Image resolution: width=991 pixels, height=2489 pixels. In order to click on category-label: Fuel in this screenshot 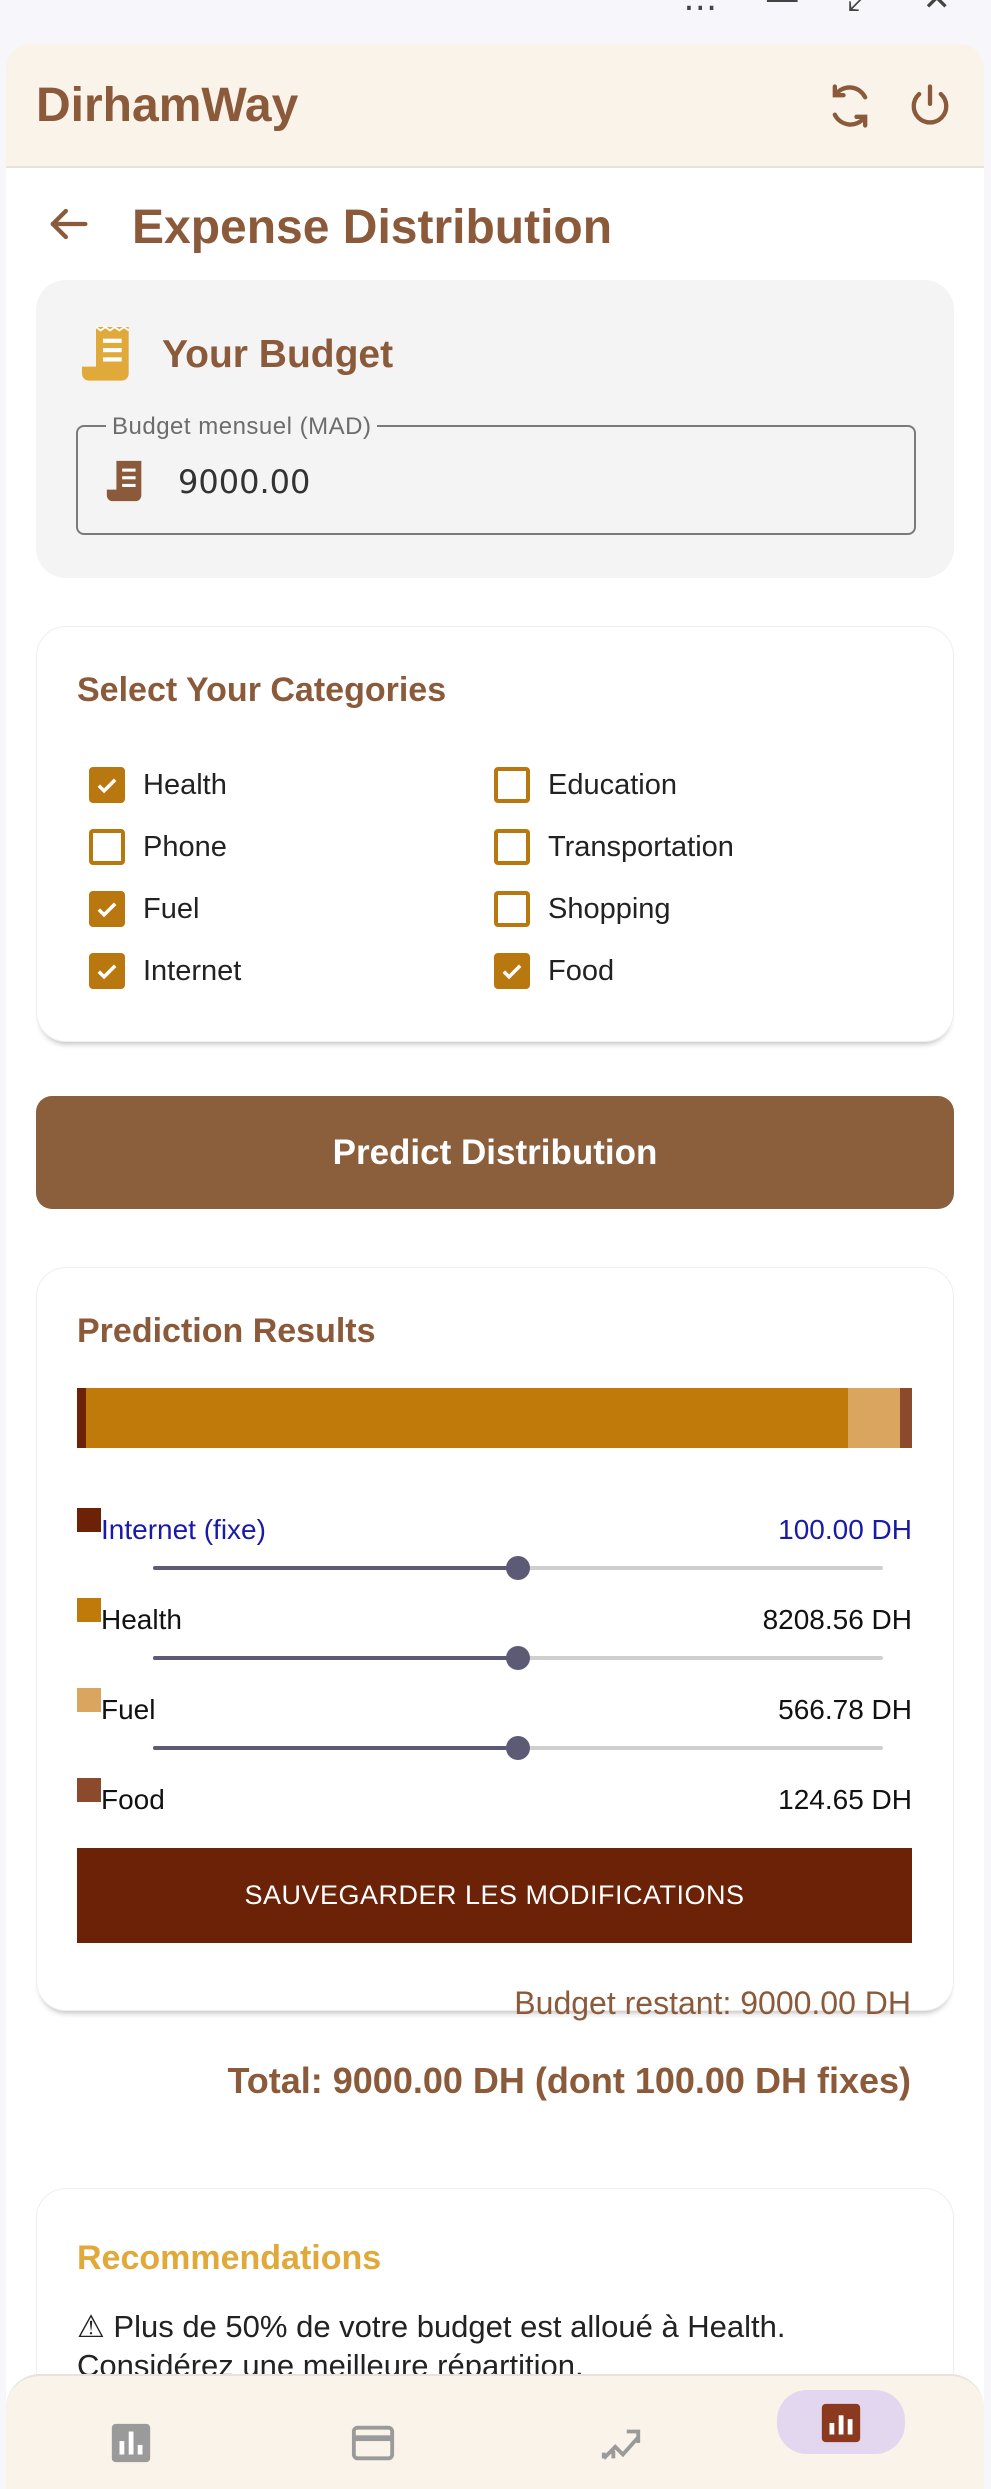, I will do `click(171, 908)`.